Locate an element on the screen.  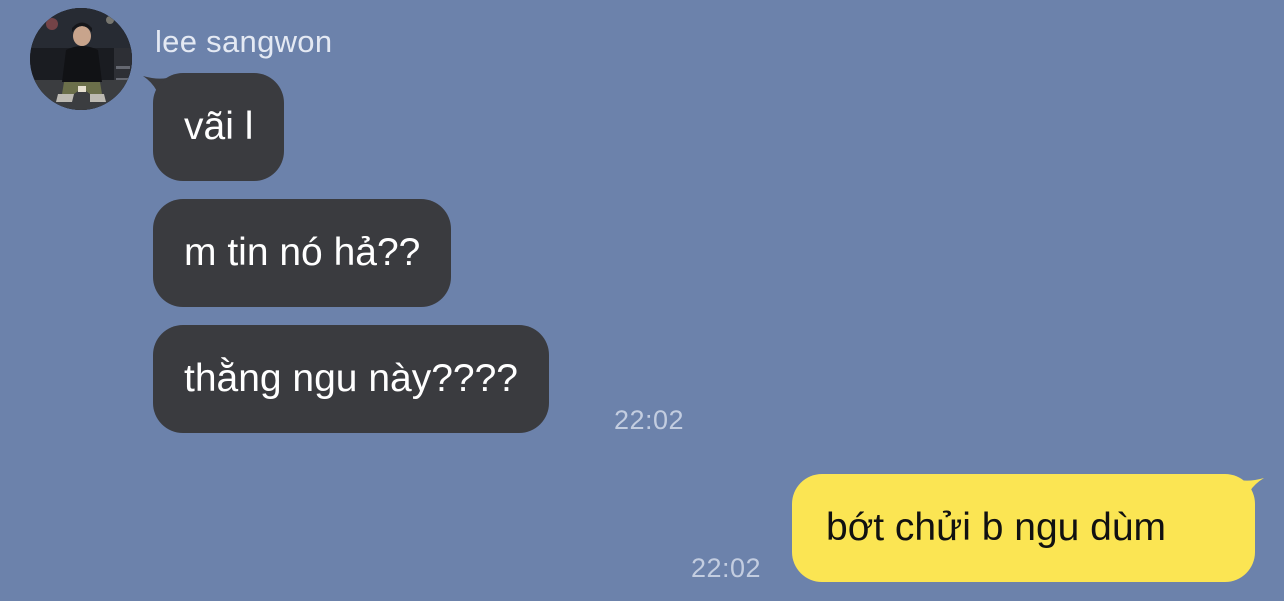
contact-avatar is located at coordinates (81, 59).